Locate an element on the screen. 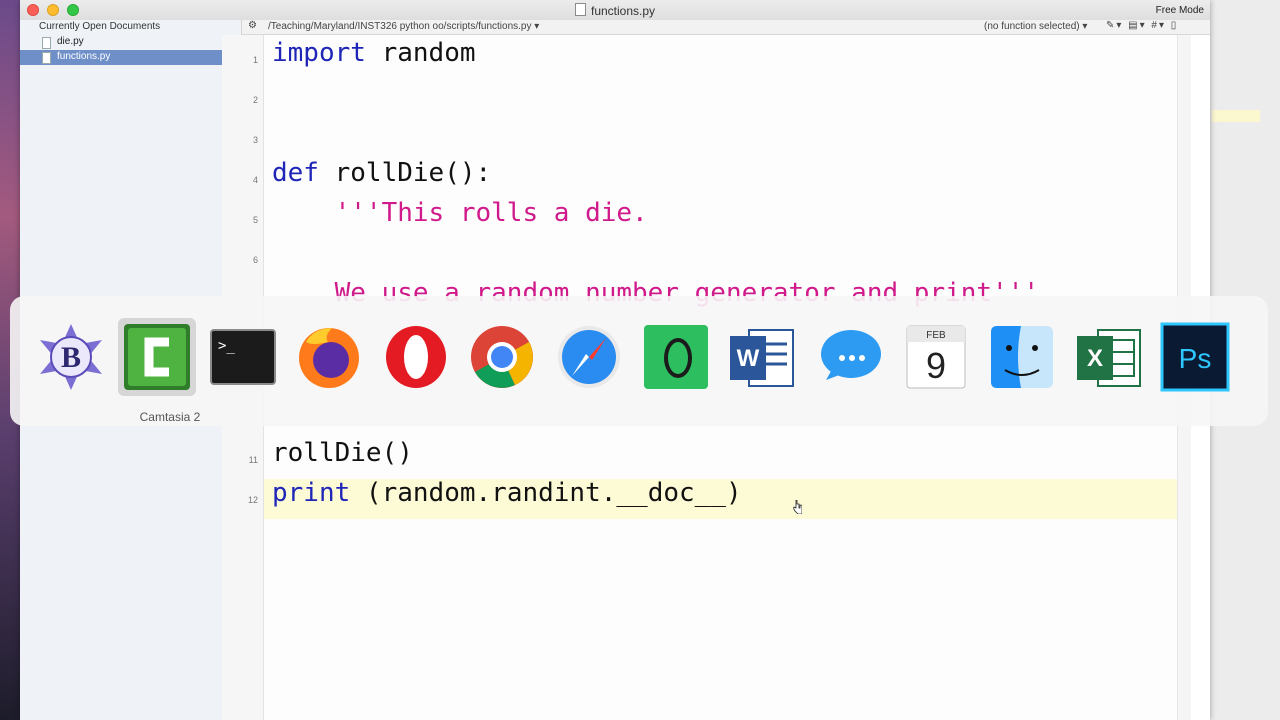  code-line: import random is located at coordinates (374, 53).